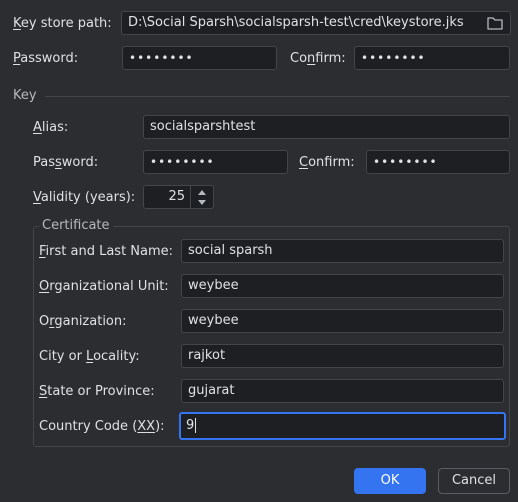 The height and width of the screenshot is (502, 518). What do you see at coordinates (277, 96) in the screenshot?
I see `key-section-separator` at bounding box center [277, 96].